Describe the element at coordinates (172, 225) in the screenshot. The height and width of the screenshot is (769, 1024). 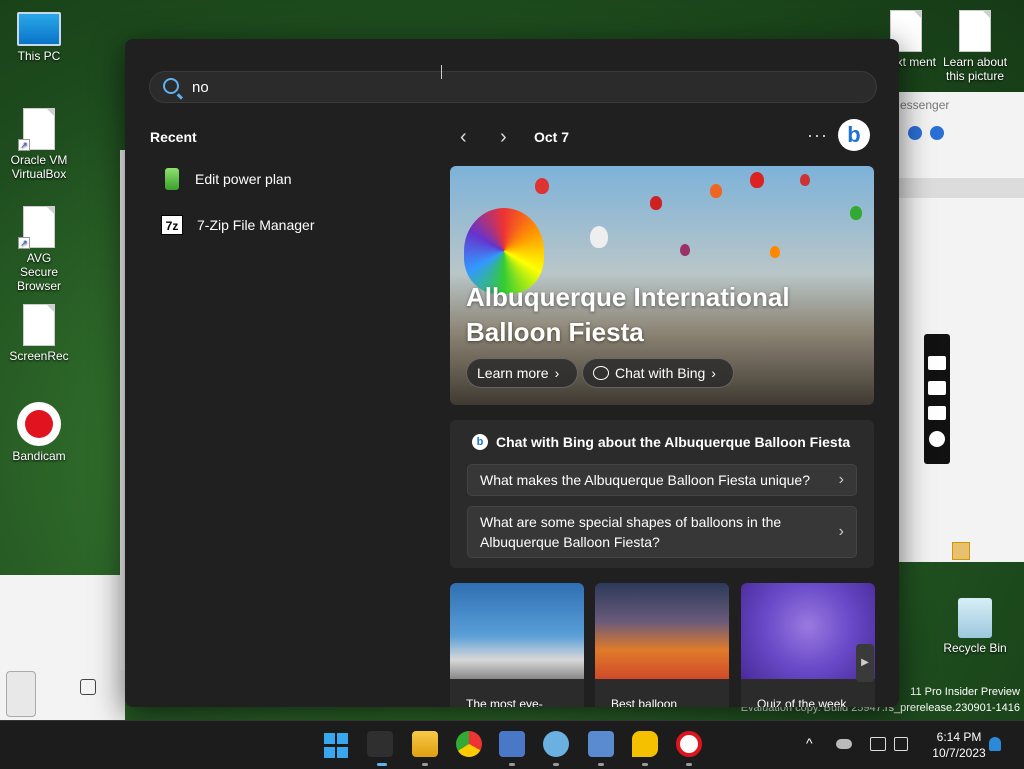
I see `7zip-icon: 7z` at that location.